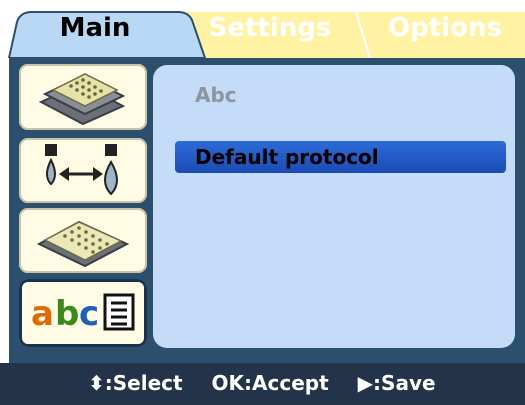  I want to click on right-arrow-icon: ▶, so click(365, 383).